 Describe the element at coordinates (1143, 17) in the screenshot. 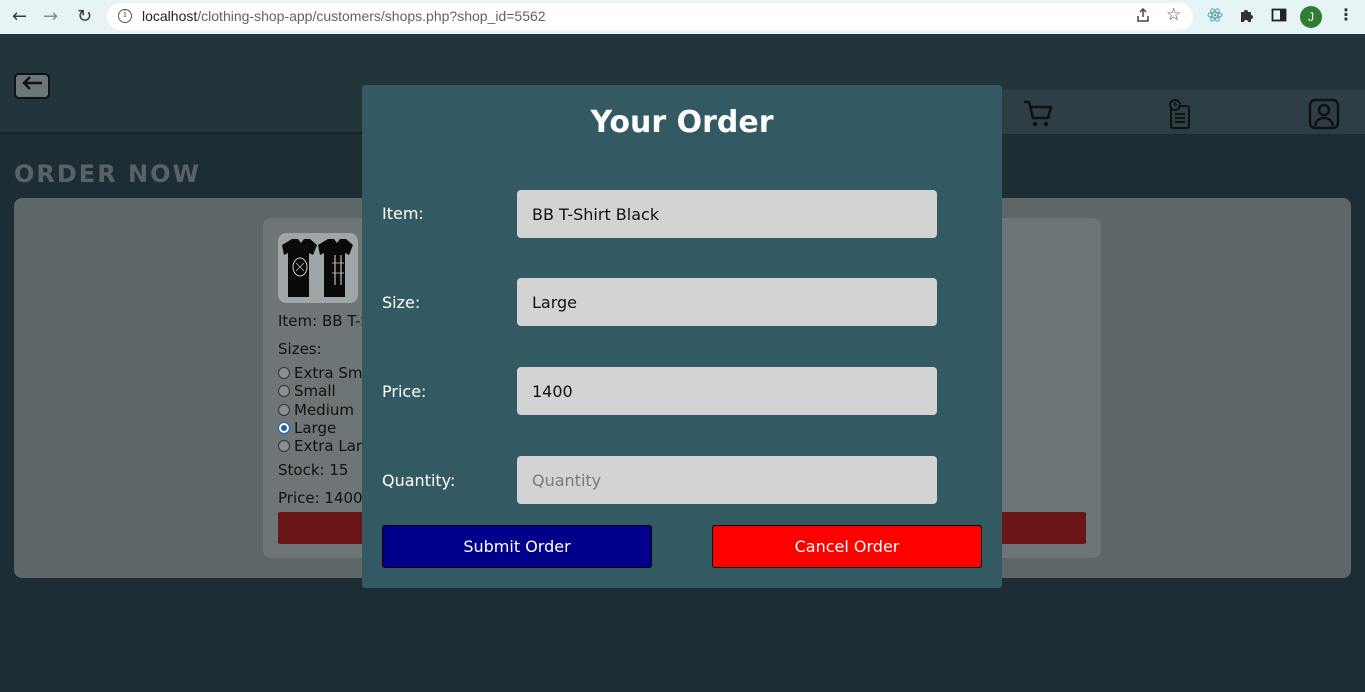

I see `share-icon` at that location.